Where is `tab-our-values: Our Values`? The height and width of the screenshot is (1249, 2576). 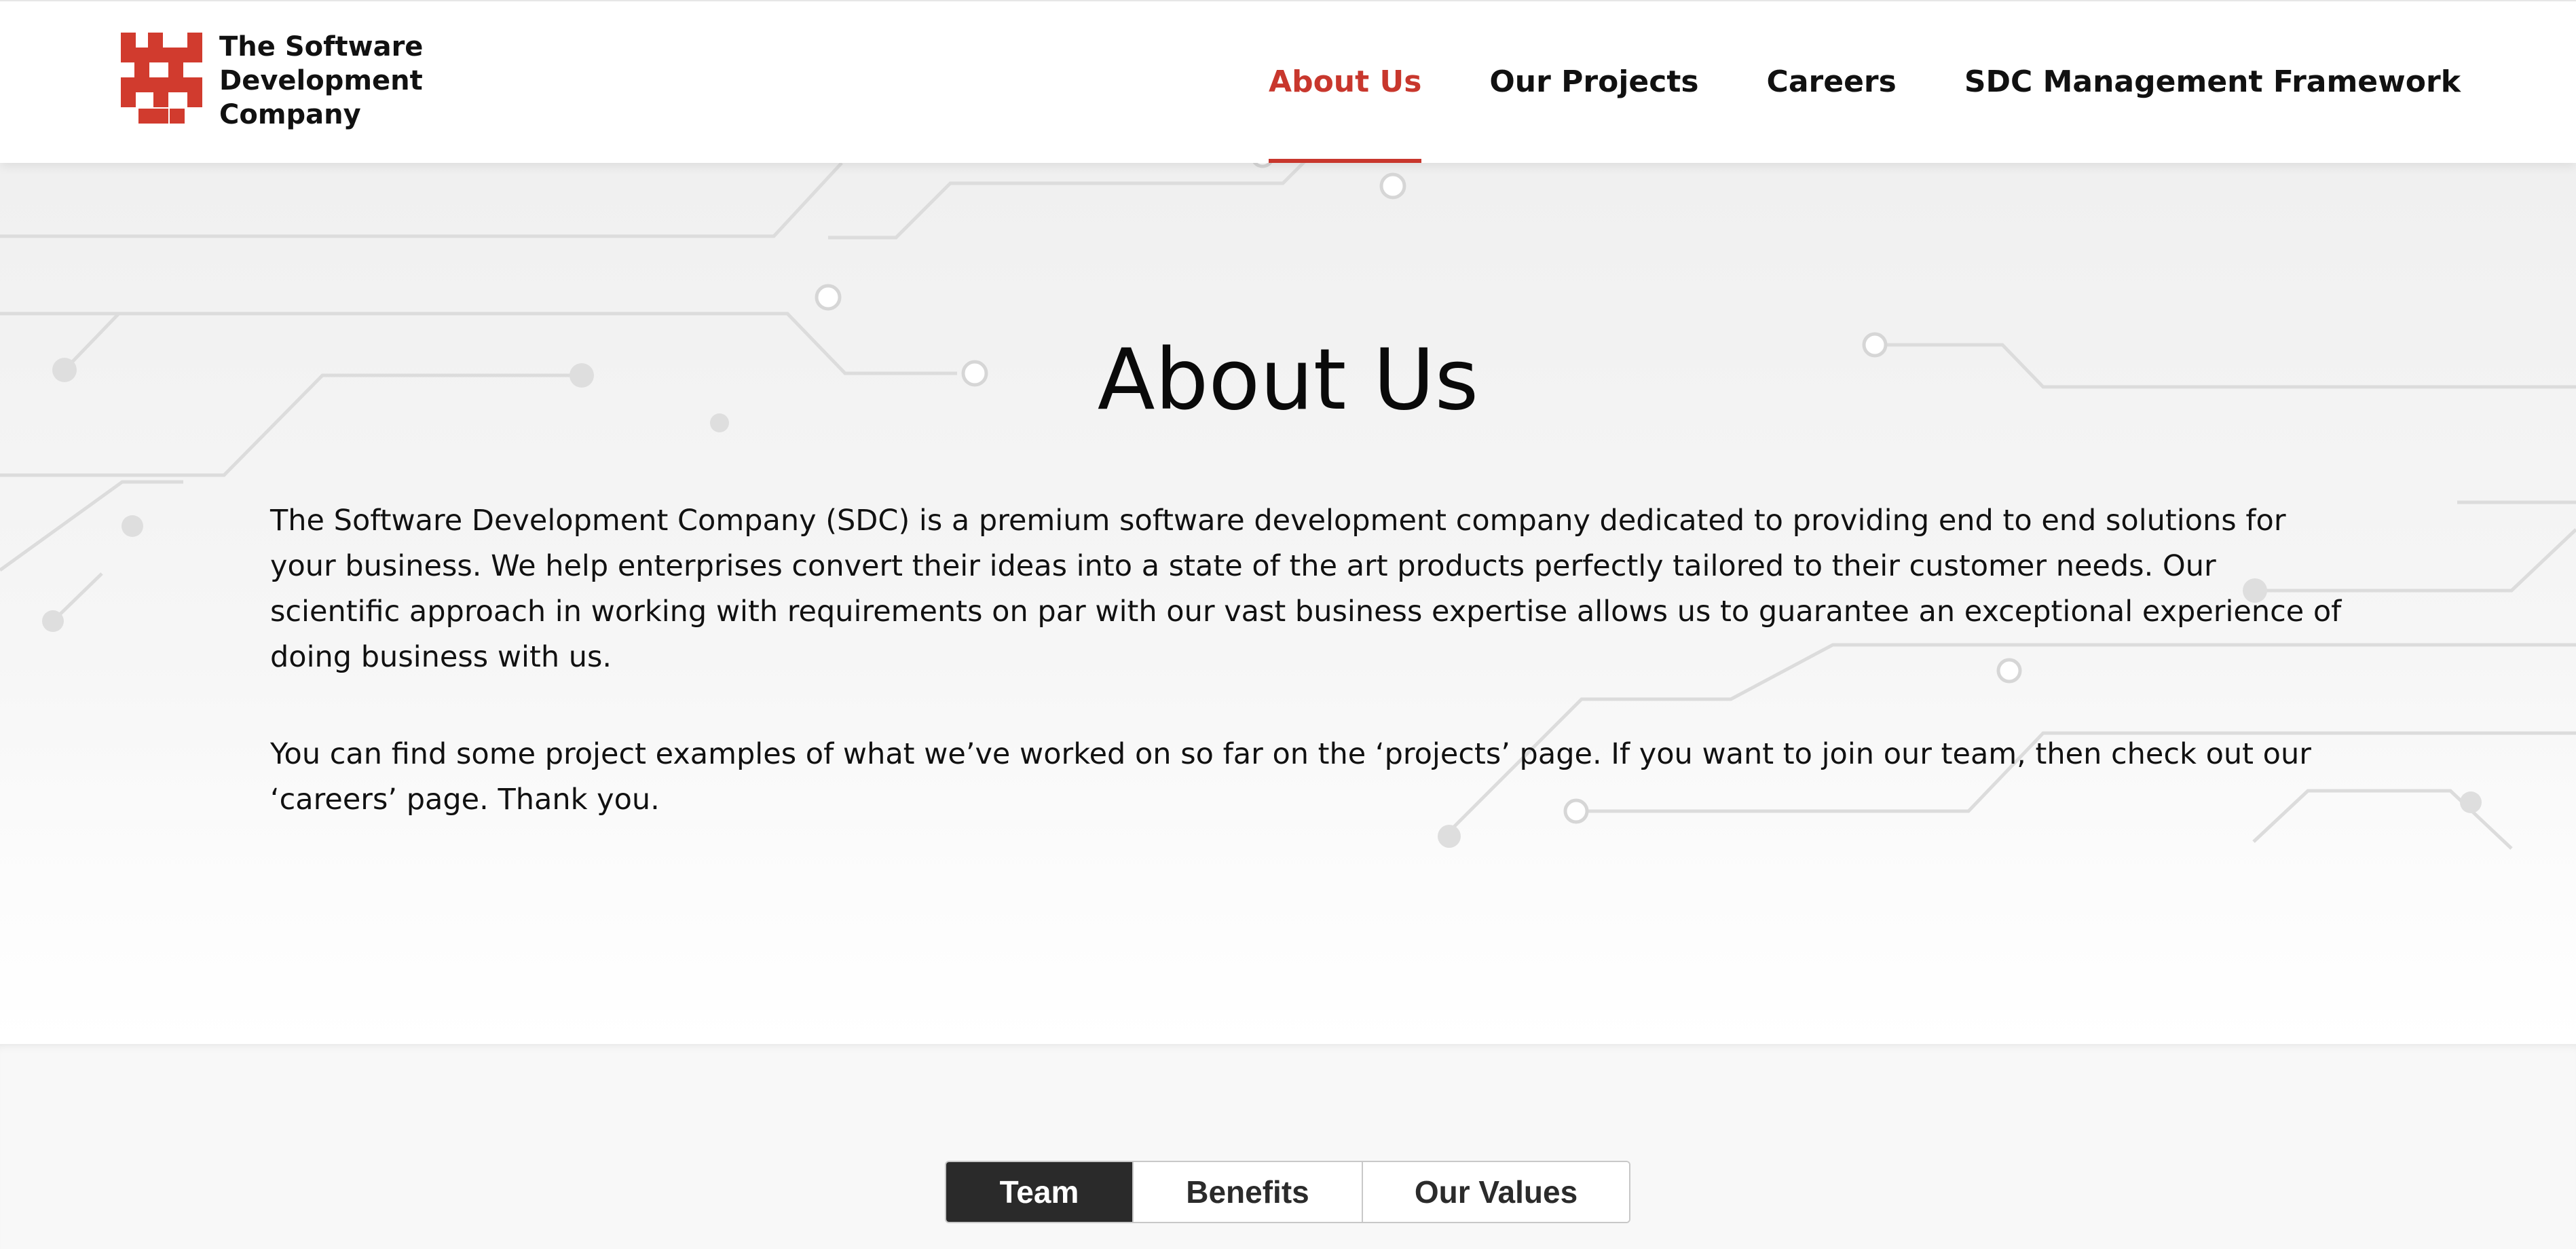
tab-our-values: Our Values is located at coordinates (1495, 1192).